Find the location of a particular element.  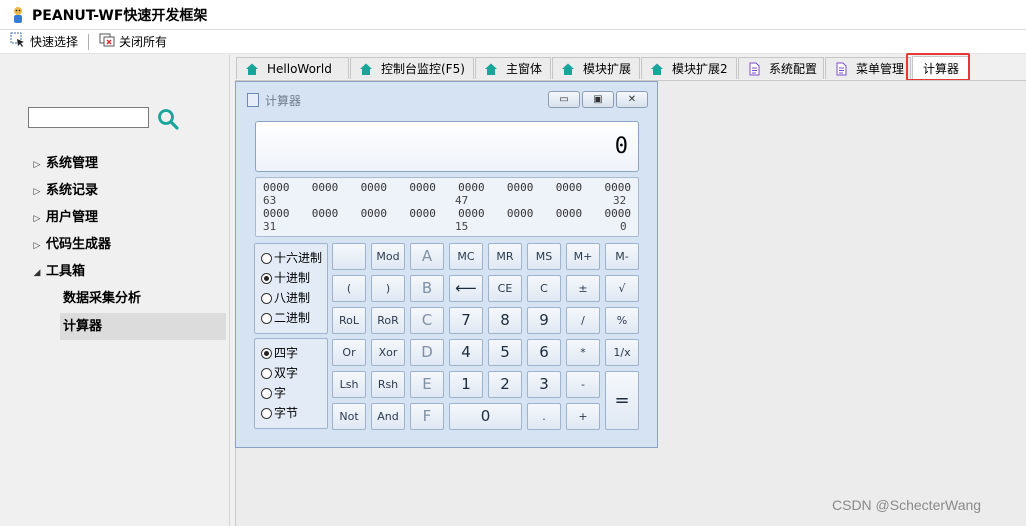

minimize-icon: ▭ is located at coordinates (564, 99).